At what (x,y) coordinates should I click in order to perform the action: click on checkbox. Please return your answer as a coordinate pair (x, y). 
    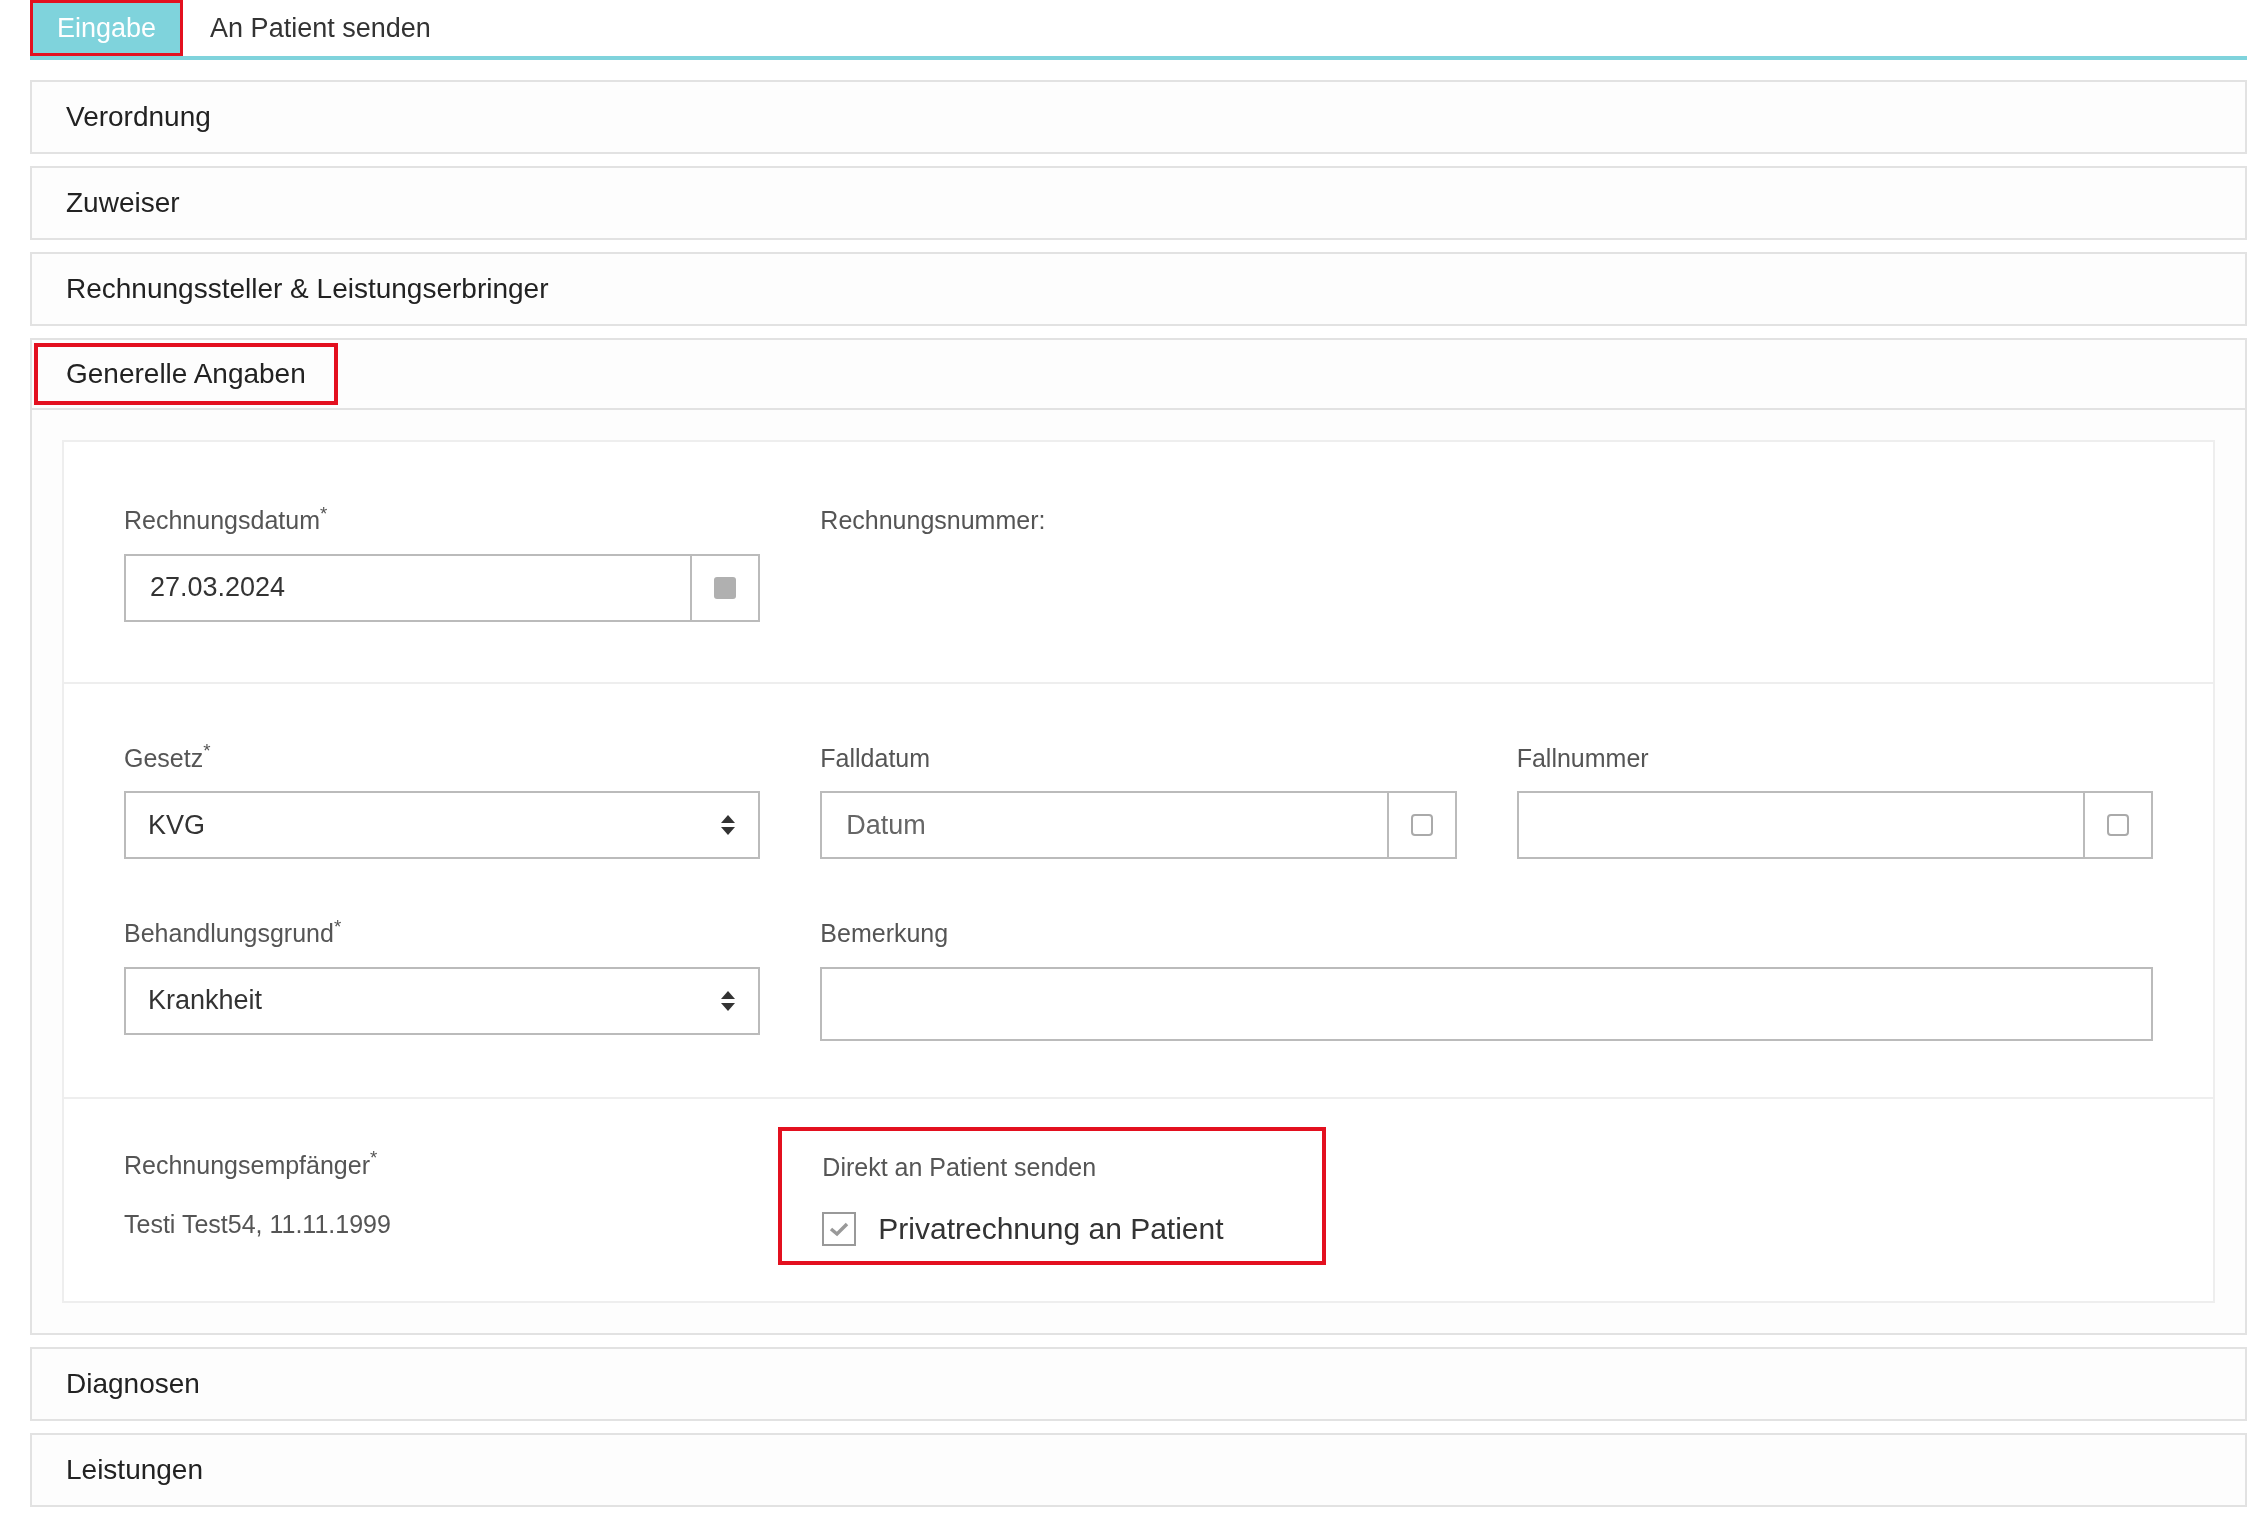
    Looking at the image, I should click on (839, 1228).